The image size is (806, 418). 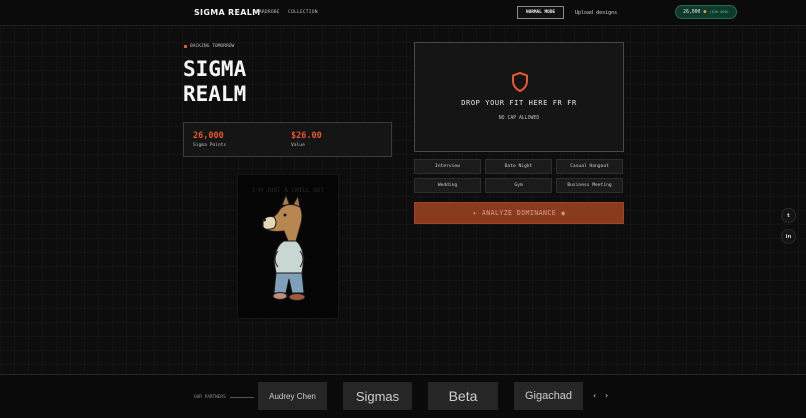 I want to click on title-line-1: SIGMA, so click(x=215, y=69).